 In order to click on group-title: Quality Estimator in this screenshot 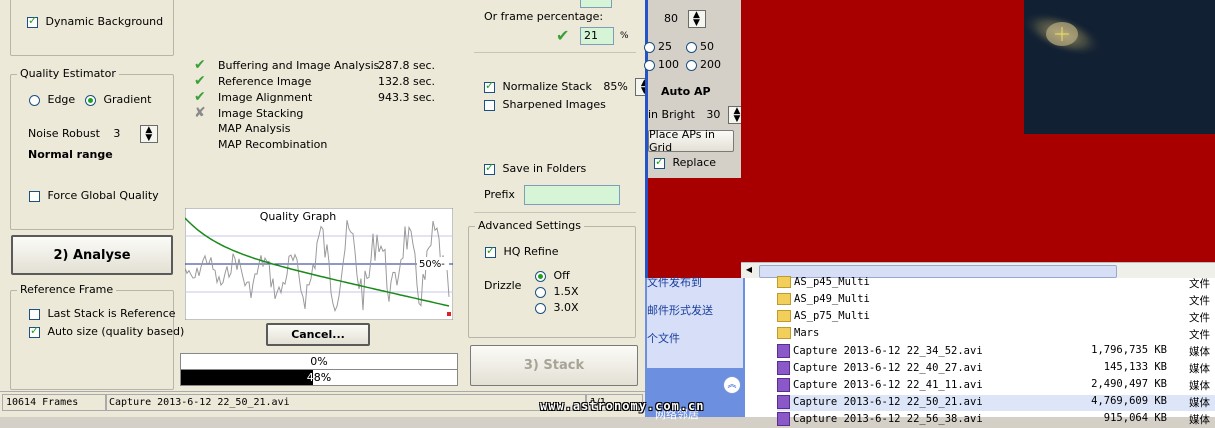, I will do `click(68, 73)`.